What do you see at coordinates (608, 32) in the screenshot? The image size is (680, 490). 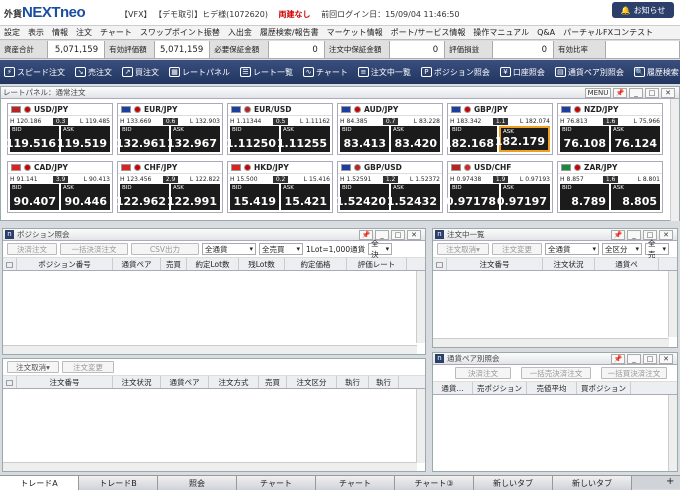 I see `menu-item: パーチャルFXコンテスト` at bounding box center [608, 32].